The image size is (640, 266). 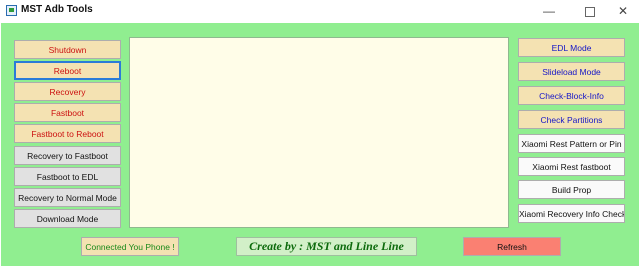 What do you see at coordinates (571, 95) in the screenshot?
I see `check-block-info-button: Check-Block-Info` at bounding box center [571, 95].